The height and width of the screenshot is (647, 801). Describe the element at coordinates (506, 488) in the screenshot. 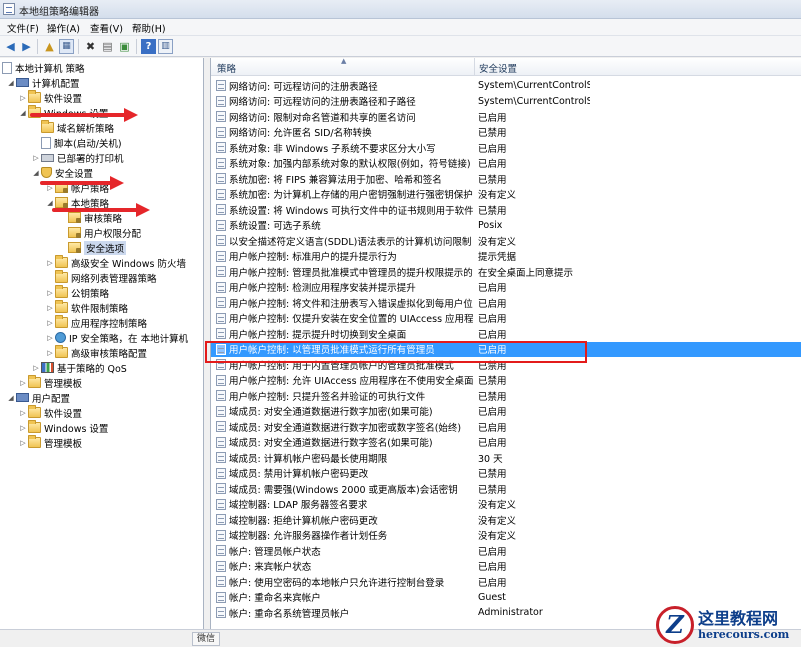

I see `table-row: 域成员: 需要强(Windows 2000 或更高版本)会话密钥 已禁用` at that location.